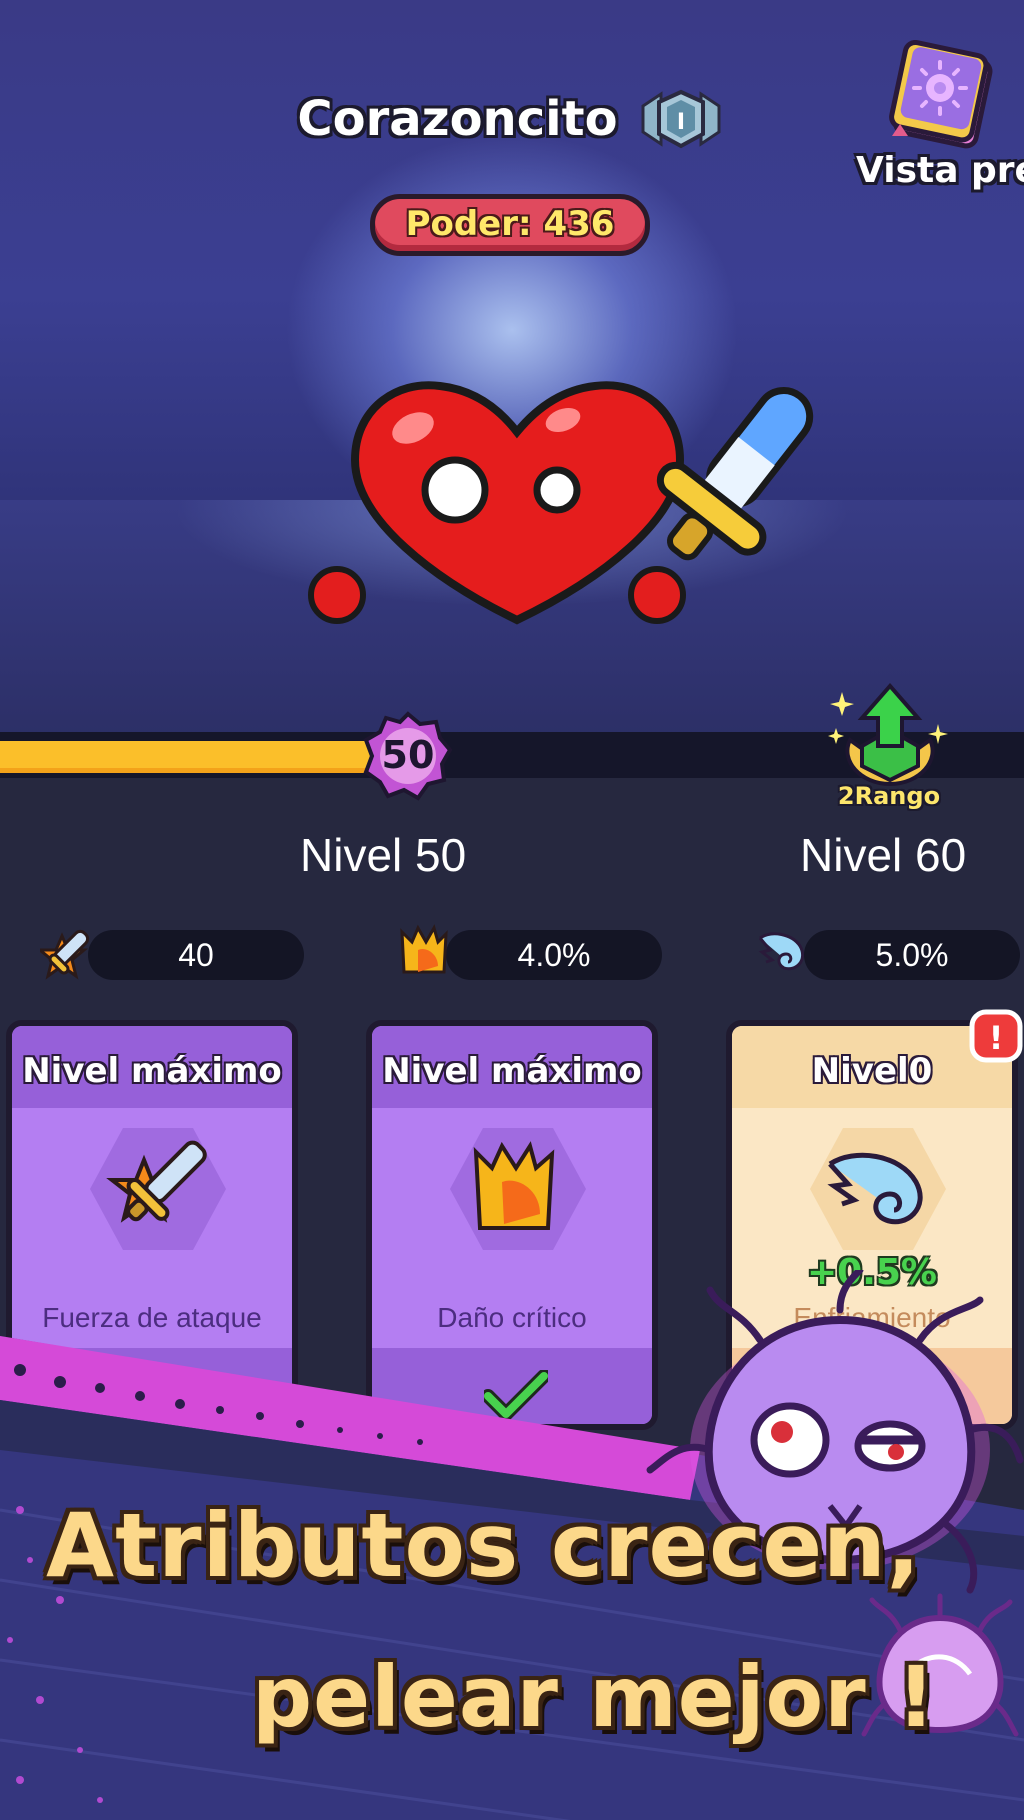 This screenshot has height=1820, width=1024. What do you see at coordinates (681, 122) in the screenshot?
I see `rank-badge-numeral: I` at bounding box center [681, 122].